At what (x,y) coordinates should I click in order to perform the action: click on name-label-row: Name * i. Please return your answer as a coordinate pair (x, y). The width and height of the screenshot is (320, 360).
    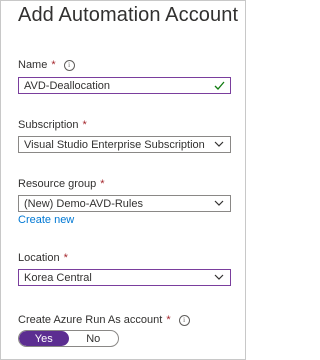
    Looking at the image, I should click on (46, 65).